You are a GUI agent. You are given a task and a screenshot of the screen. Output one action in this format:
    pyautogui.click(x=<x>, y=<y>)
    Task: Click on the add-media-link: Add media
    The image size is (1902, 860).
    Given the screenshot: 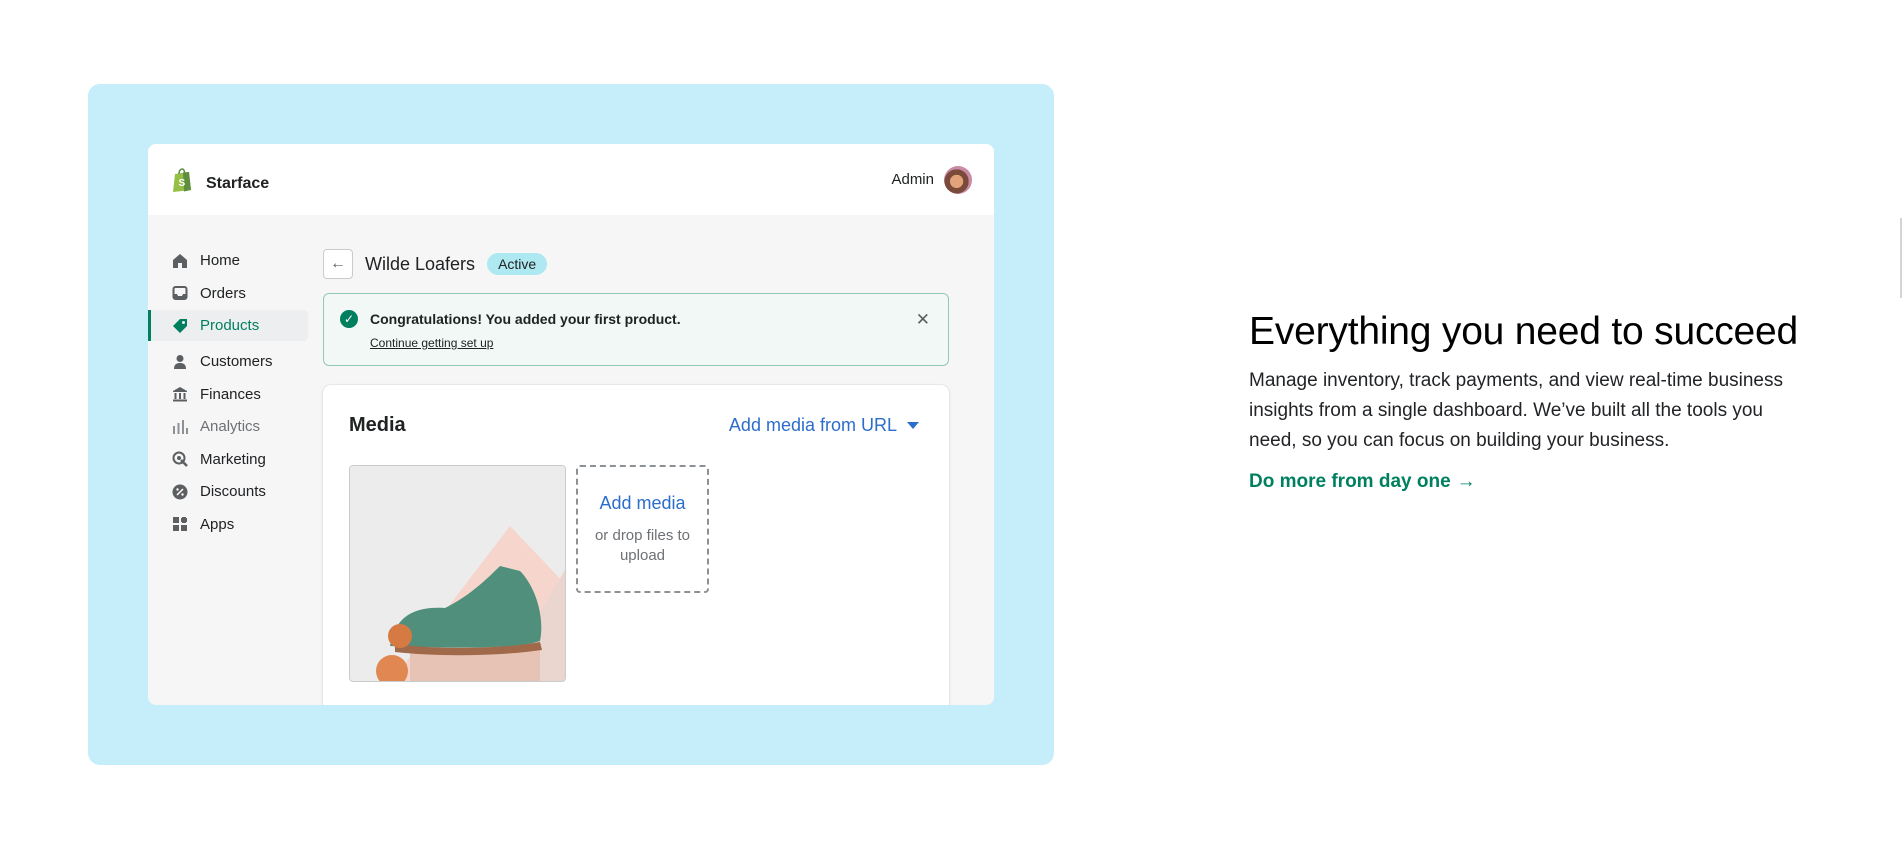 What is the action you would take?
    pyautogui.click(x=642, y=503)
    